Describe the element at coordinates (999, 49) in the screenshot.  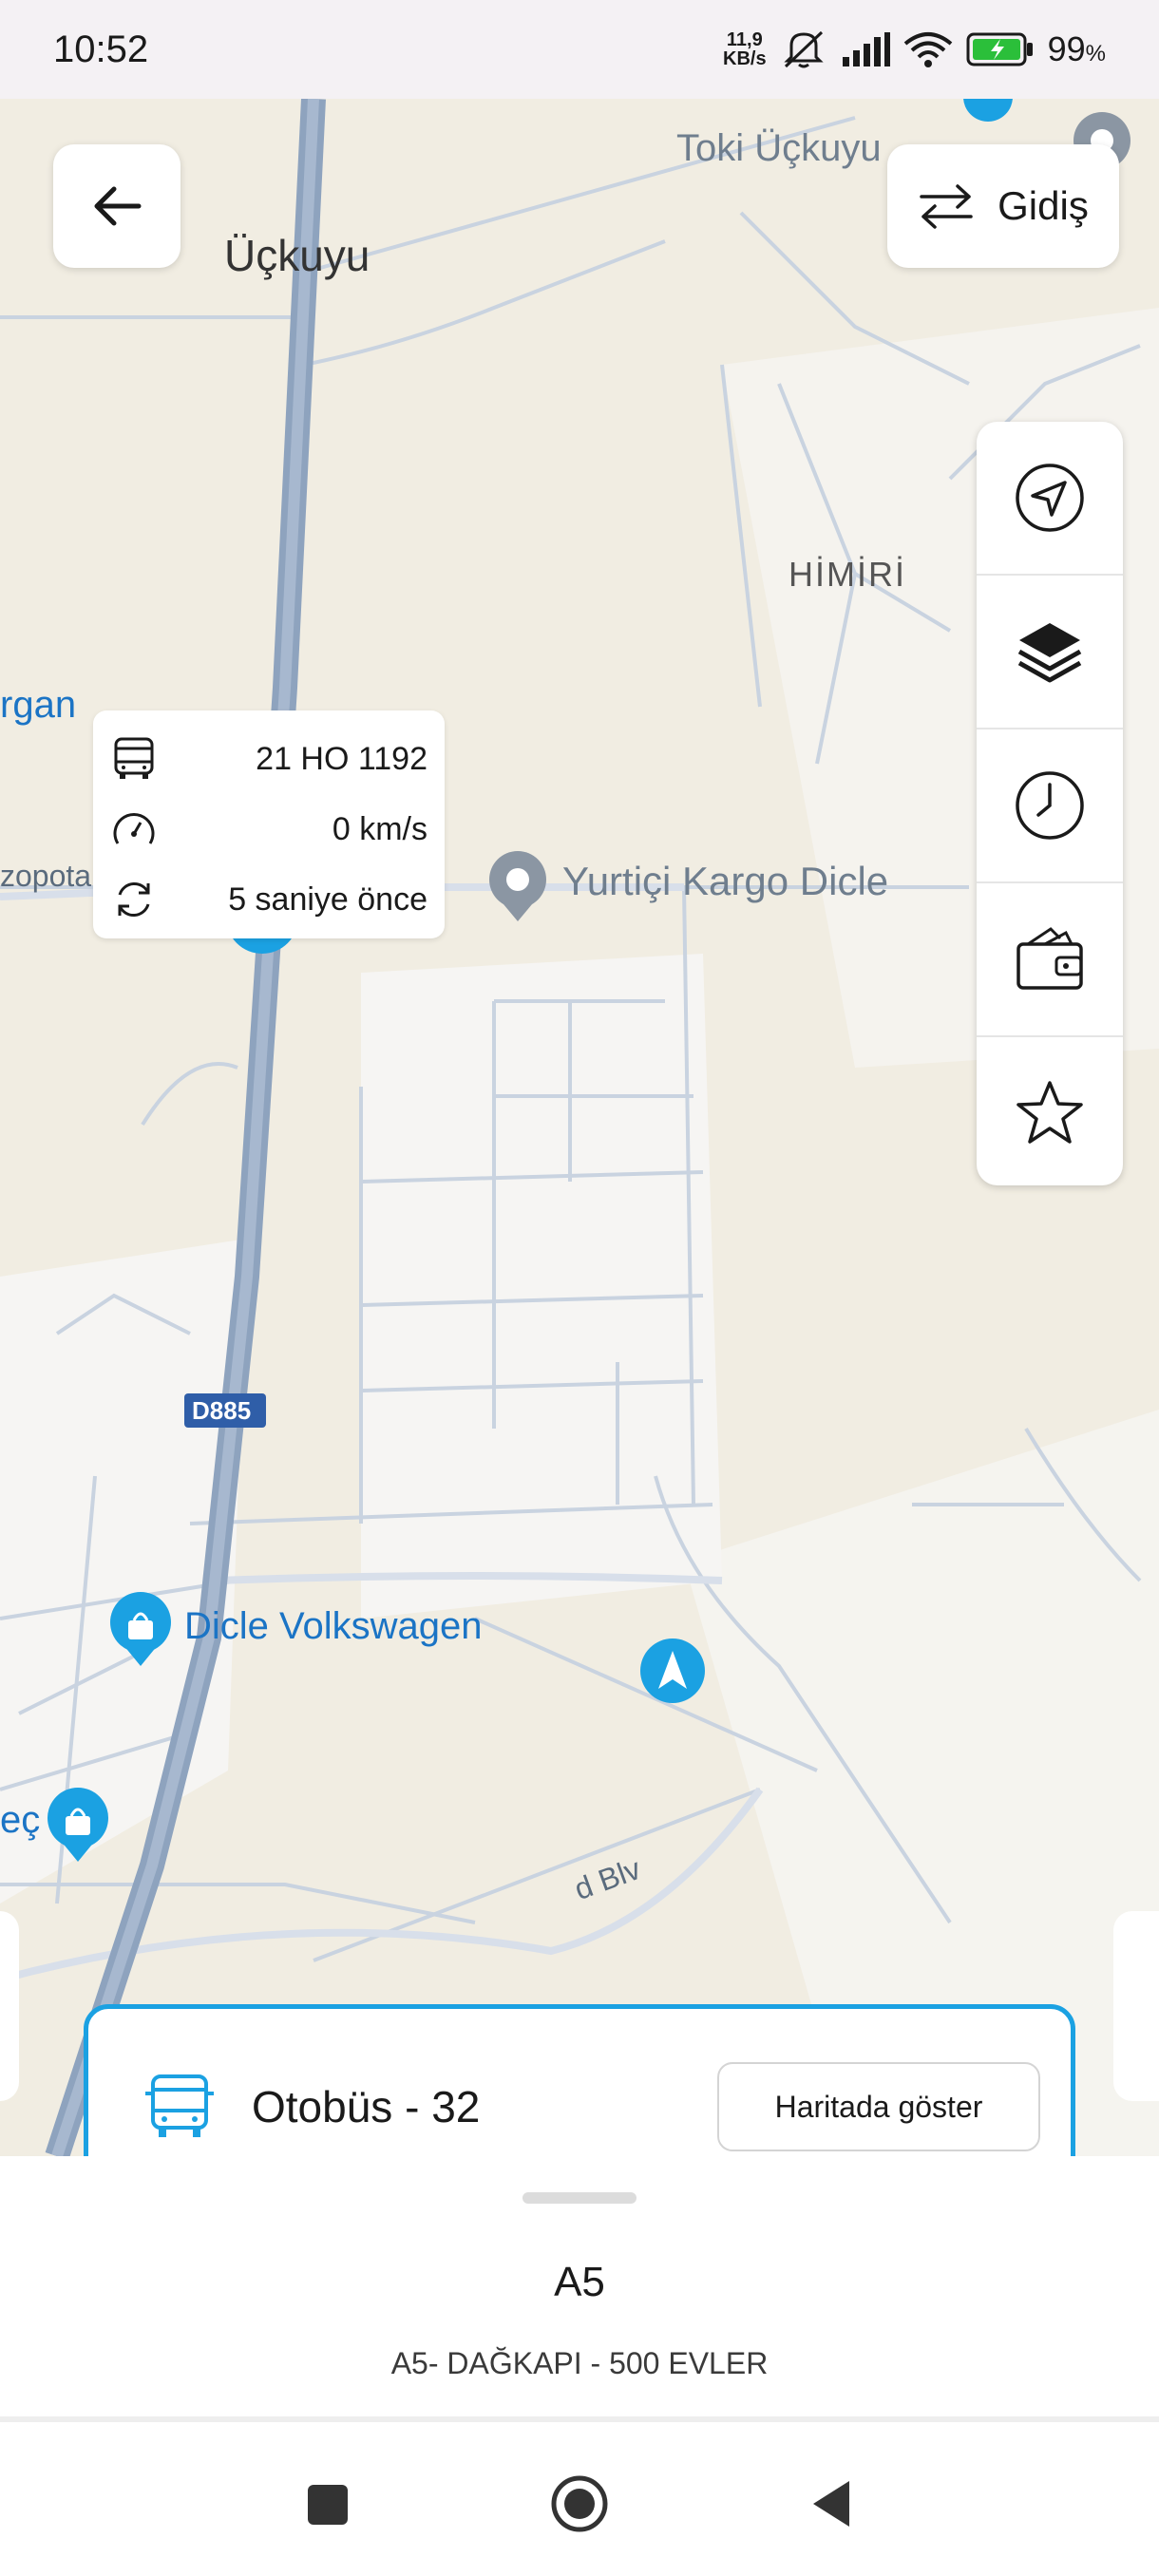
I see `battery-icon` at that location.